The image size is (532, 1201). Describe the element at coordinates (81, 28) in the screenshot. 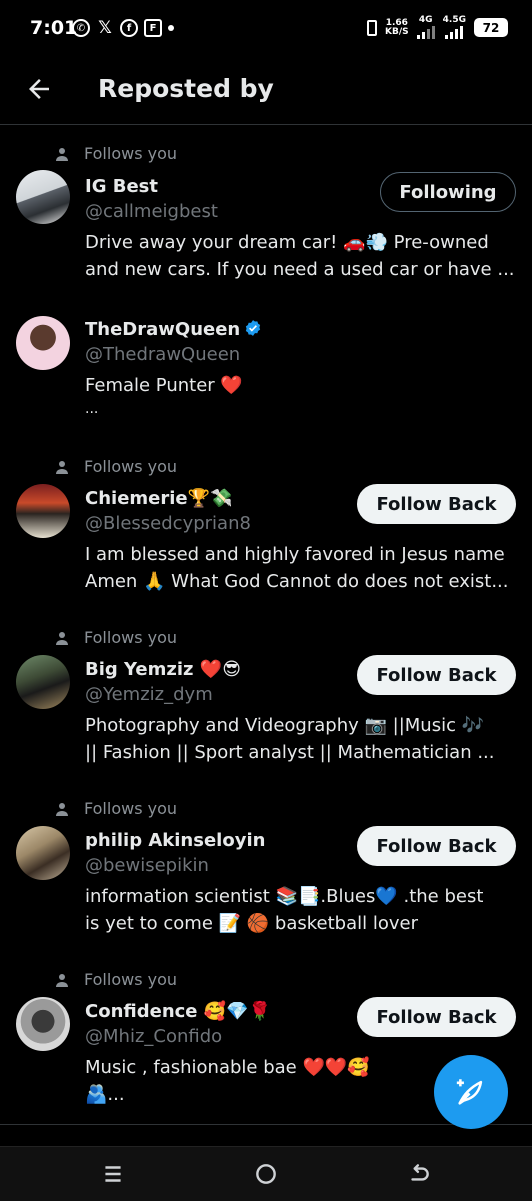

I see `whatsapp-icon: ✆` at that location.